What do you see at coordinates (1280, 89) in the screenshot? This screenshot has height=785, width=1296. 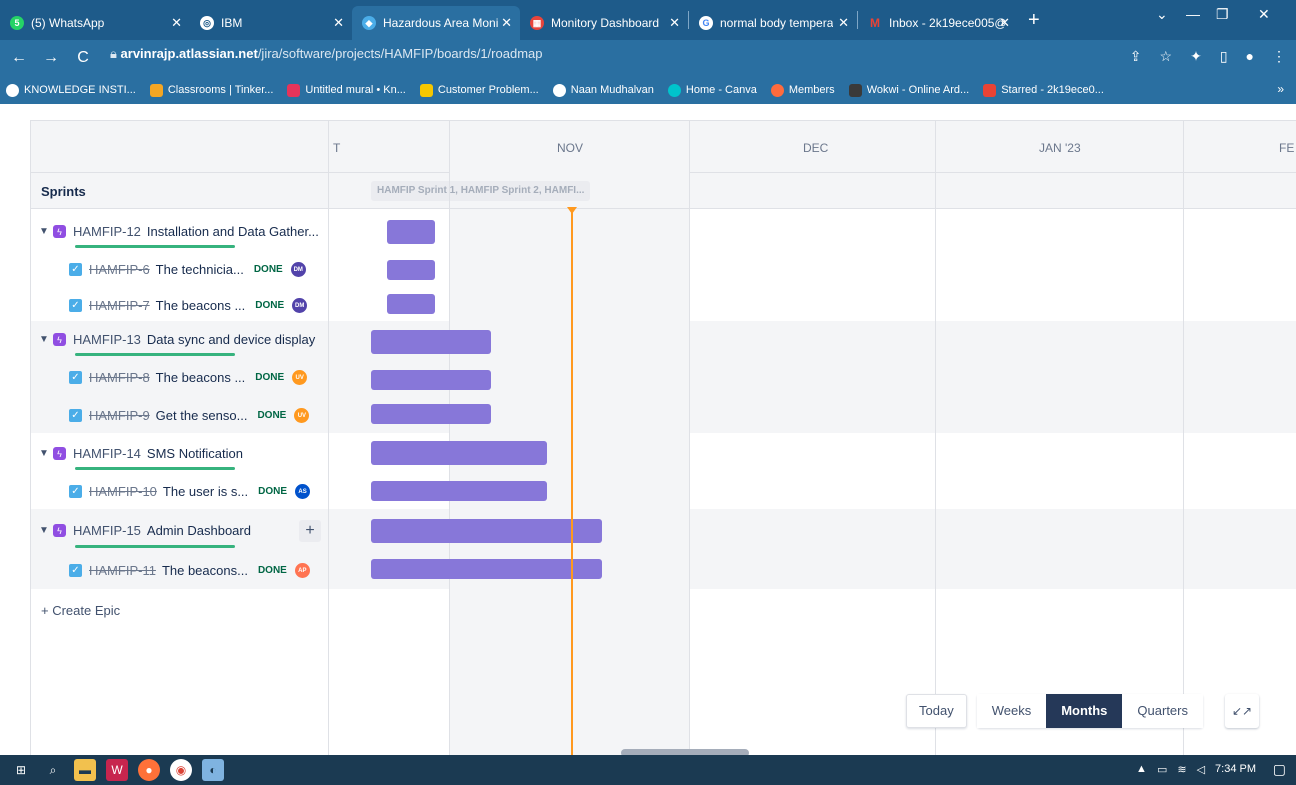 I see `bookmarks-overflow: »` at bounding box center [1280, 89].